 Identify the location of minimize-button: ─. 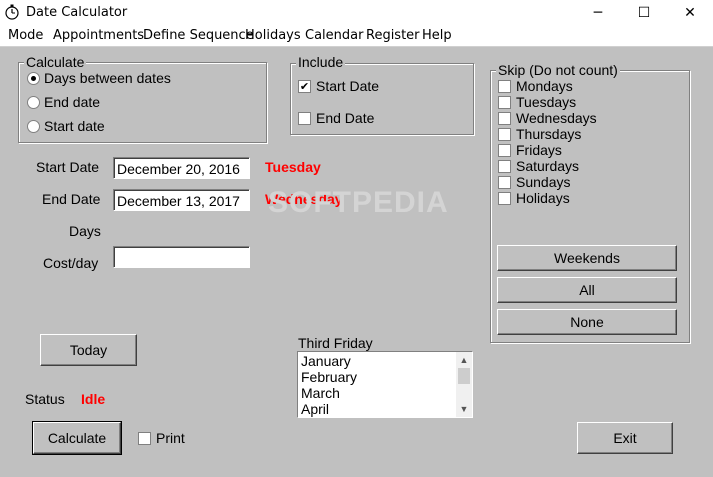
(598, 13).